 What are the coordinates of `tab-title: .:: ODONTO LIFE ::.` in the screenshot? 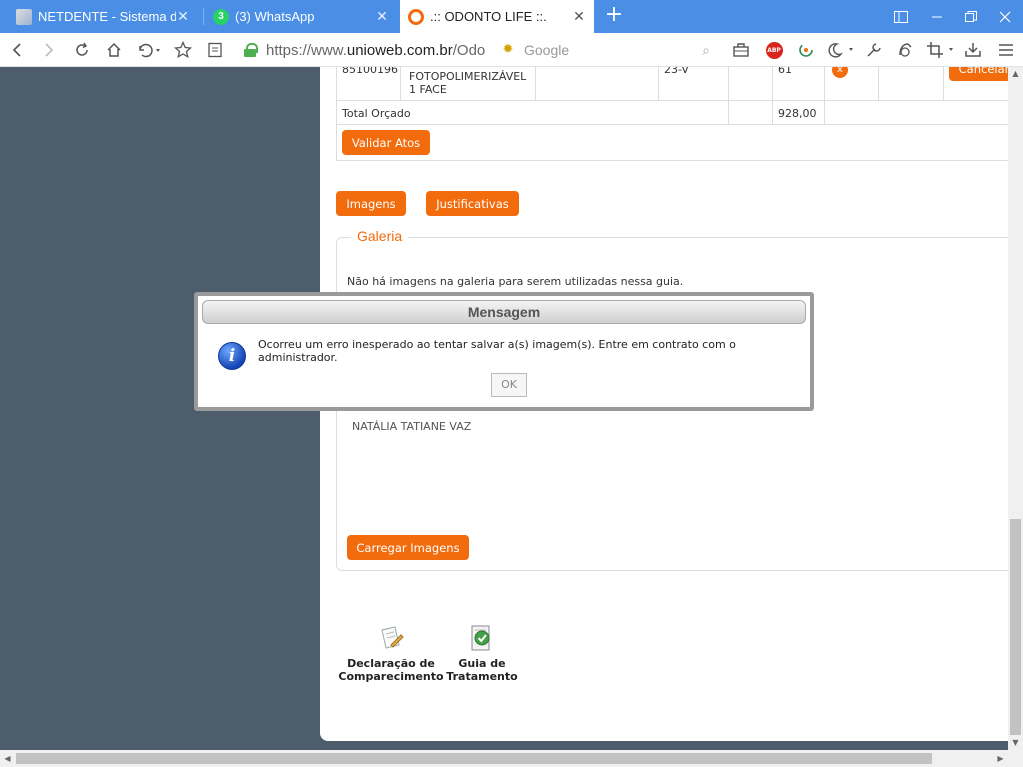 It's located at (488, 16).